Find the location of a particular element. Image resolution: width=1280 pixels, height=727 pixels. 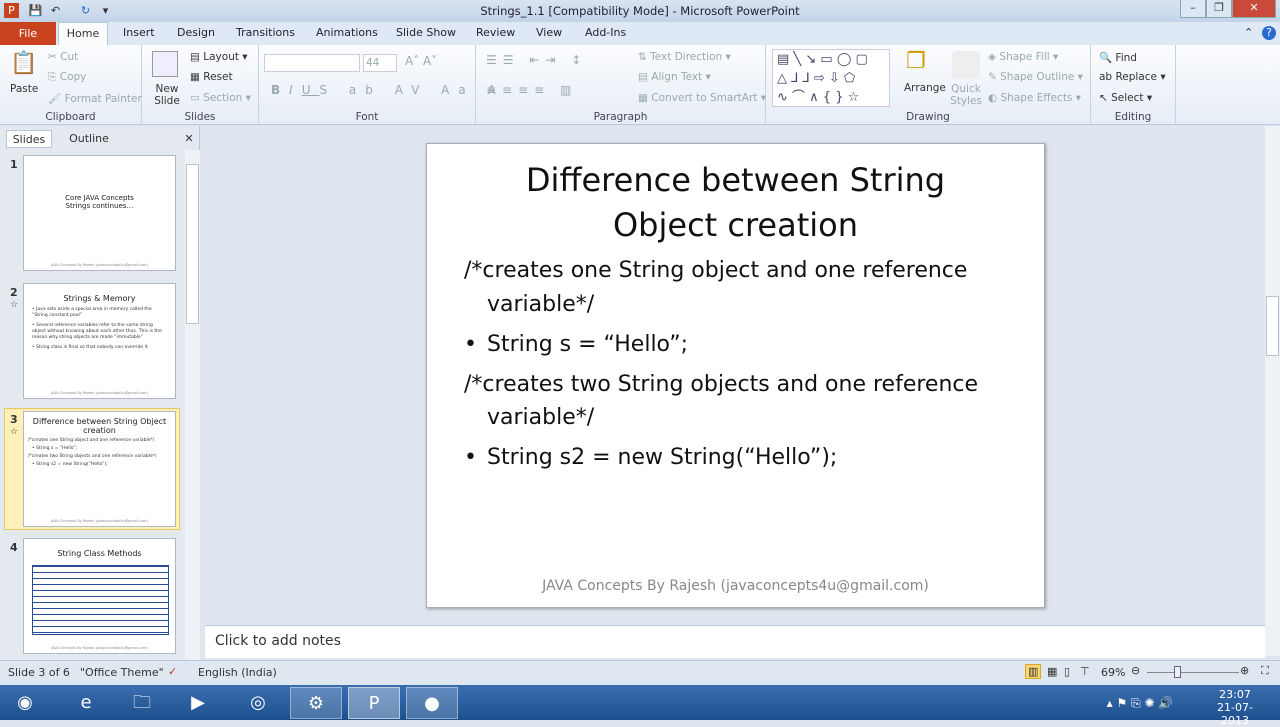

system-tray-icons: ▴ ⚑ ⎘ ✺ 🔊 is located at coordinates (1140, 703).